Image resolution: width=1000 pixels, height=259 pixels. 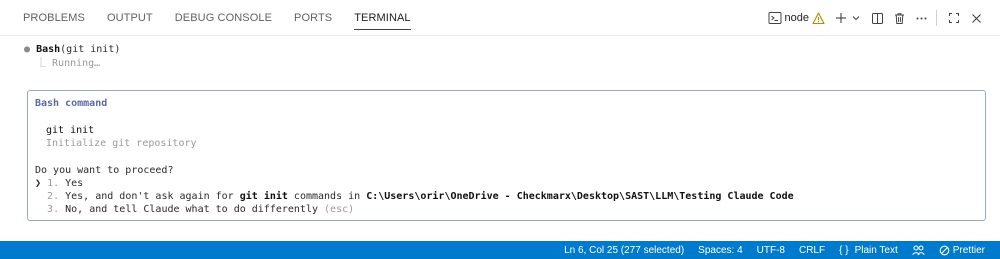 I want to click on terminal-name: node, so click(x=796, y=18).